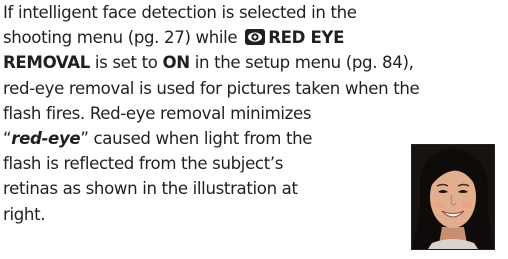 This screenshot has height=259, width=508. What do you see at coordinates (196, 139) in the screenshot?
I see `text-line-6-end: ” caused when light from the` at bounding box center [196, 139].